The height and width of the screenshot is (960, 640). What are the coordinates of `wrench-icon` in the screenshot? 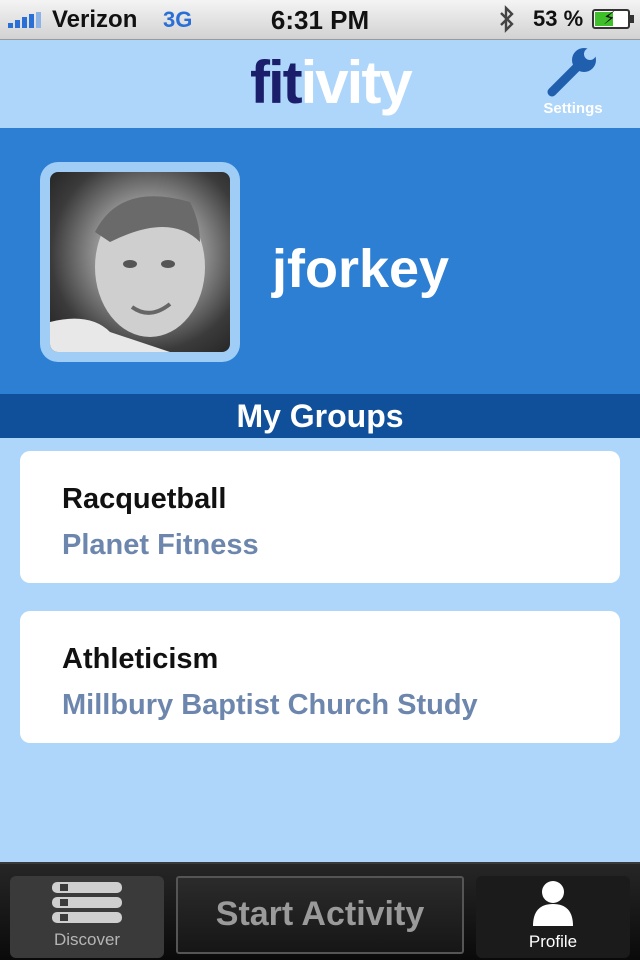 It's located at (573, 72).